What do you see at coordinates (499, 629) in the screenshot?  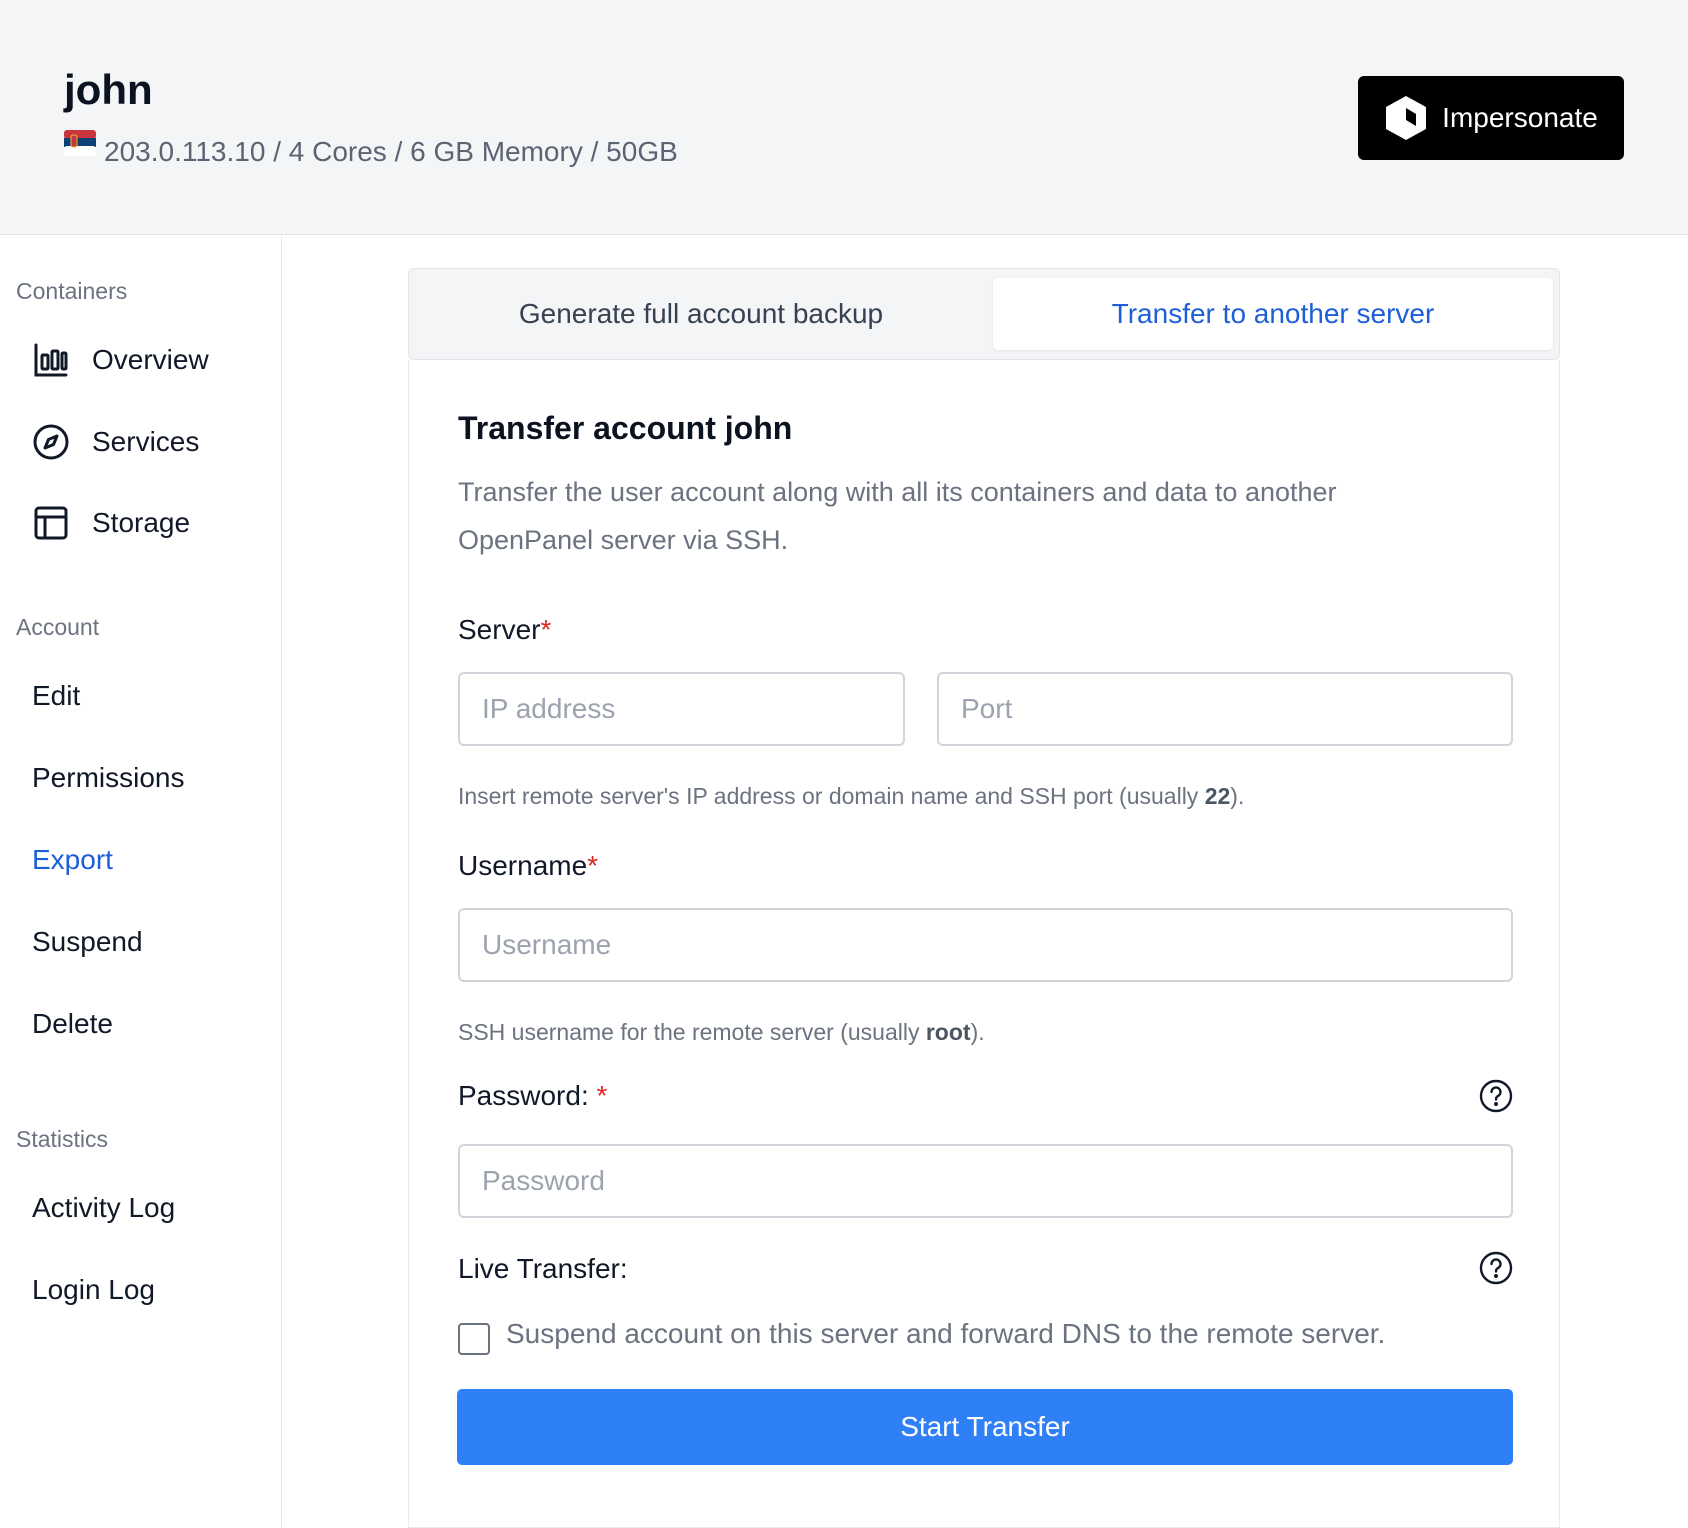 I see `server-label-text: Server` at bounding box center [499, 629].